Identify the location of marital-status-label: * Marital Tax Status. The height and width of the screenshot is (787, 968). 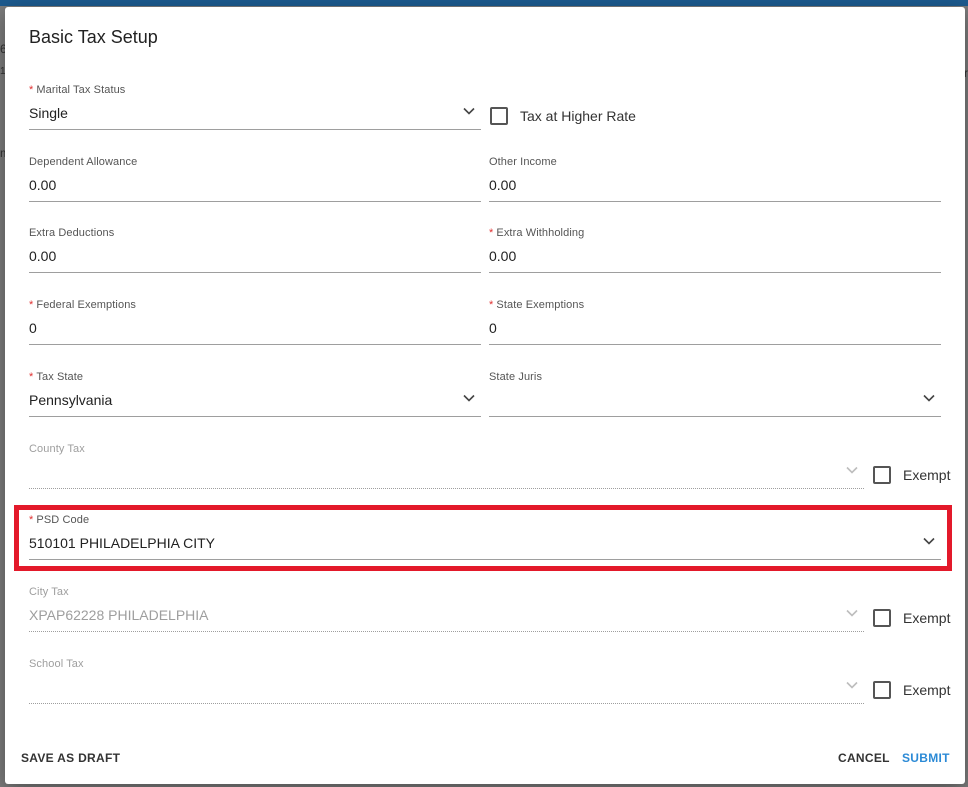
(77, 90).